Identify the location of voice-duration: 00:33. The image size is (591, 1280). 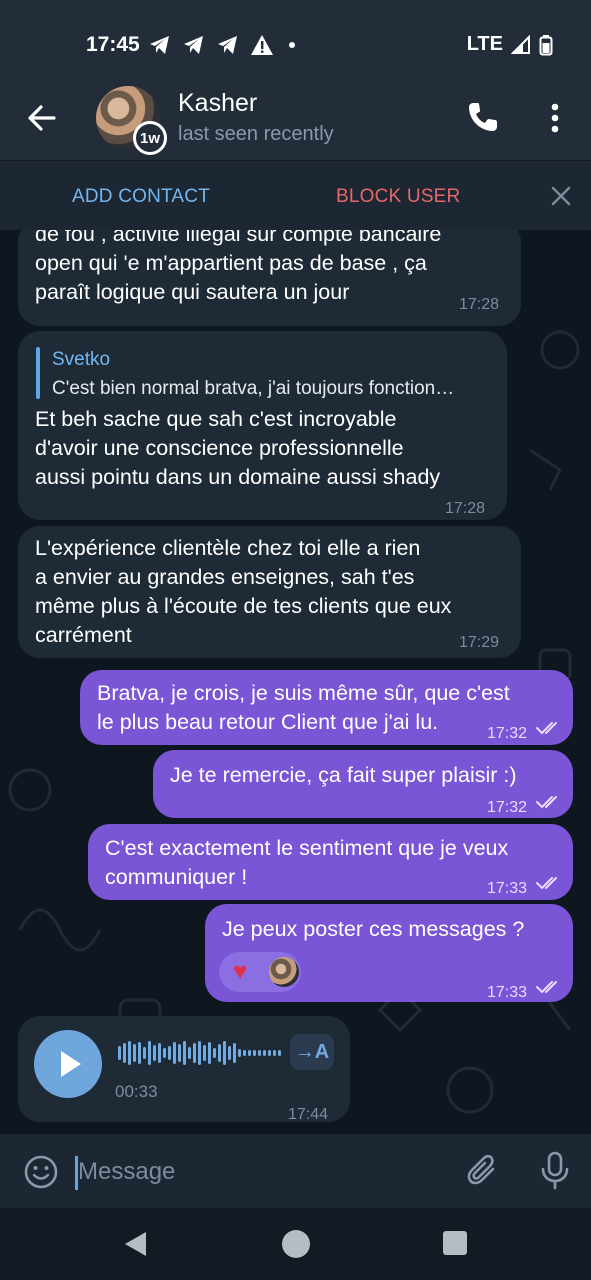
(136, 1091).